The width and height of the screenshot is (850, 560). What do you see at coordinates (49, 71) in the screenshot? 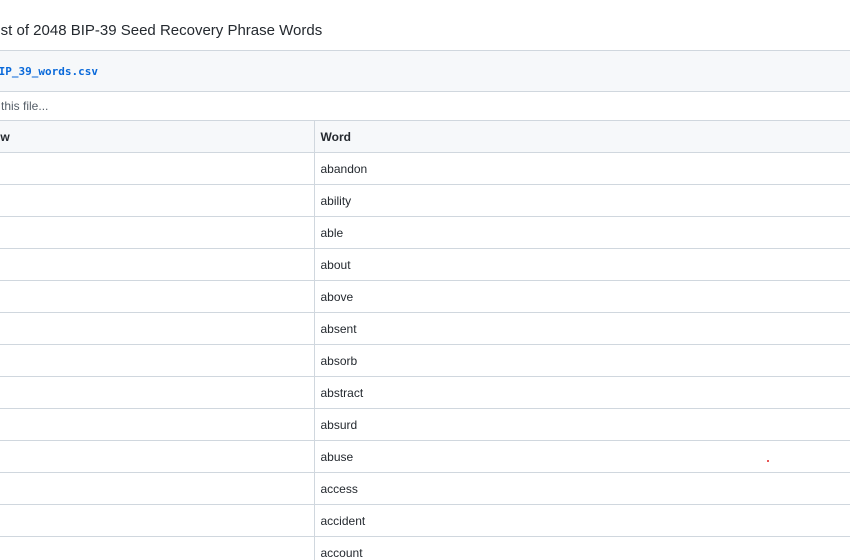
I see `file-name-link: BIP_39_words.csv` at bounding box center [49, 71].